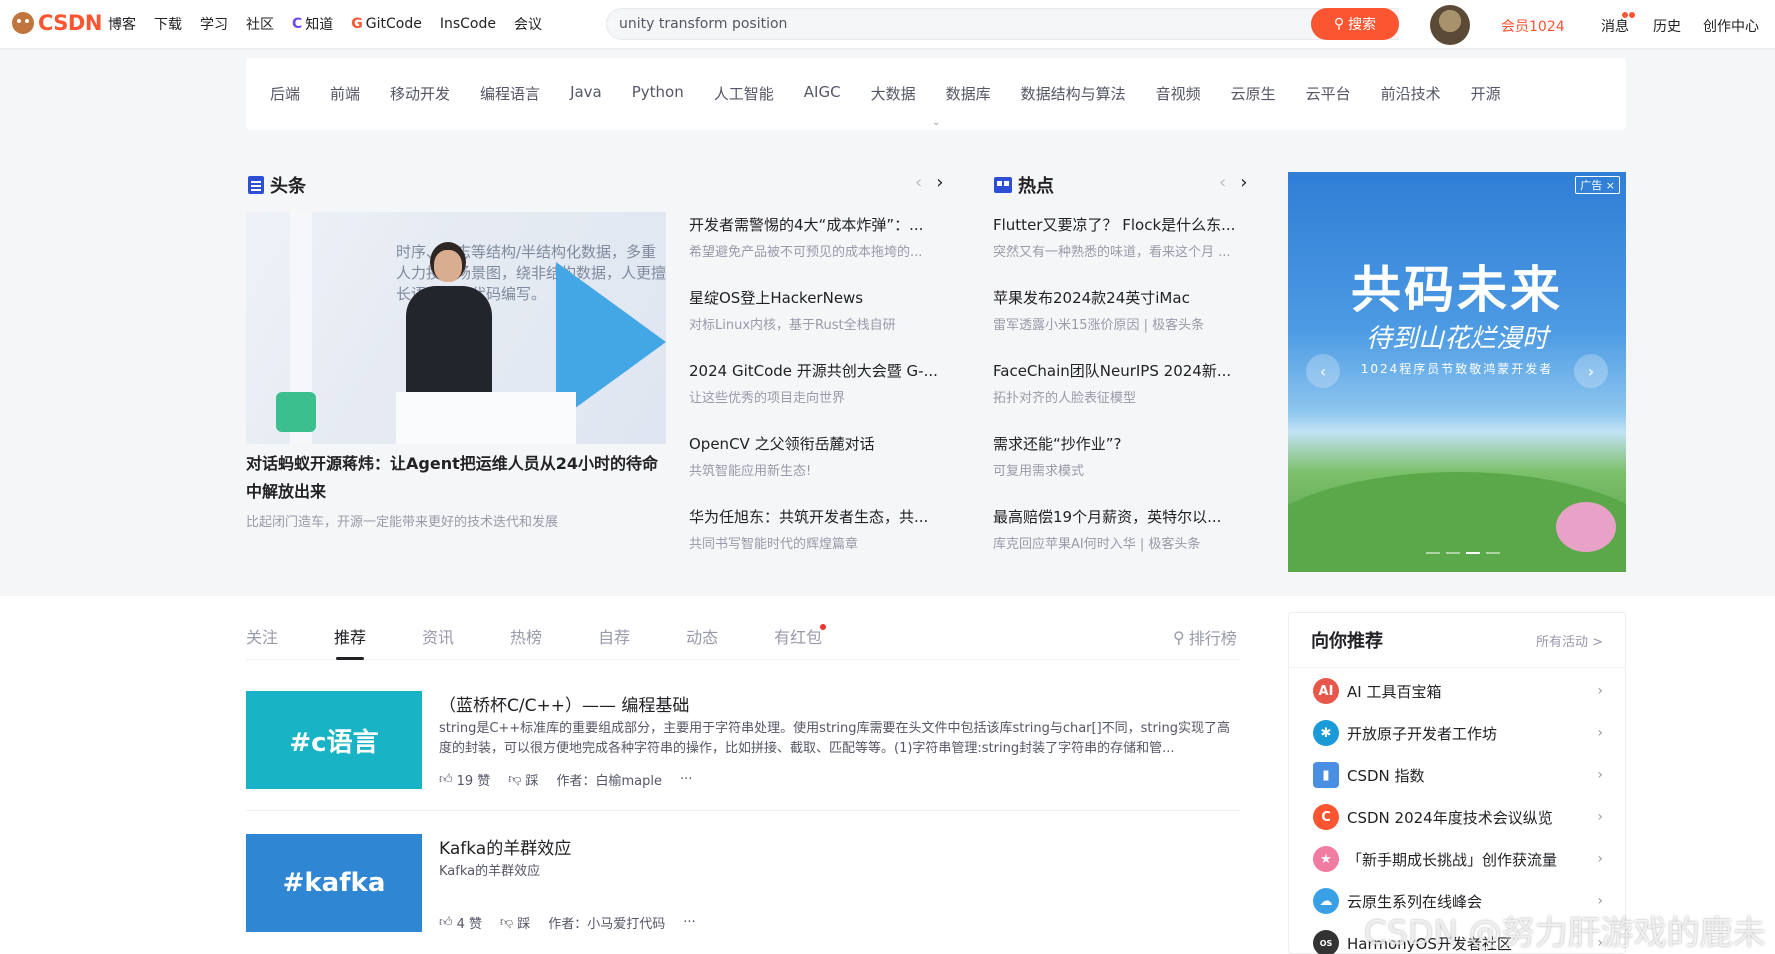 The height and width of the screenshot is (954, 1775). I want to click on chevron-right-icon: ›, so click(1600, 775).